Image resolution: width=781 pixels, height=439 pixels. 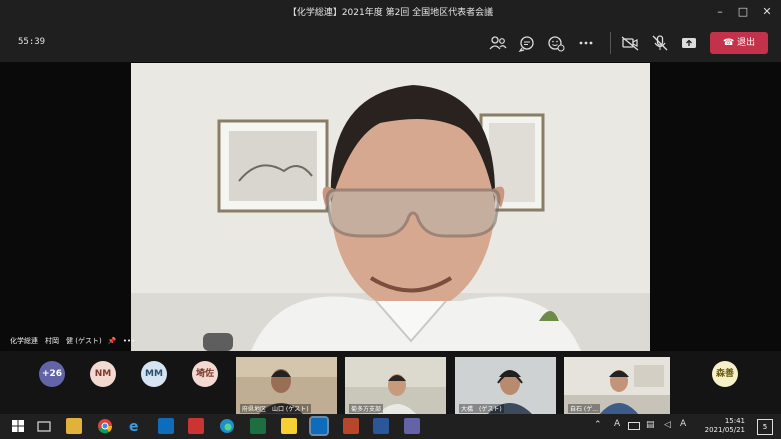 I want to click on tray-chevron-icon: ⌃, so click(x=598, y=425).